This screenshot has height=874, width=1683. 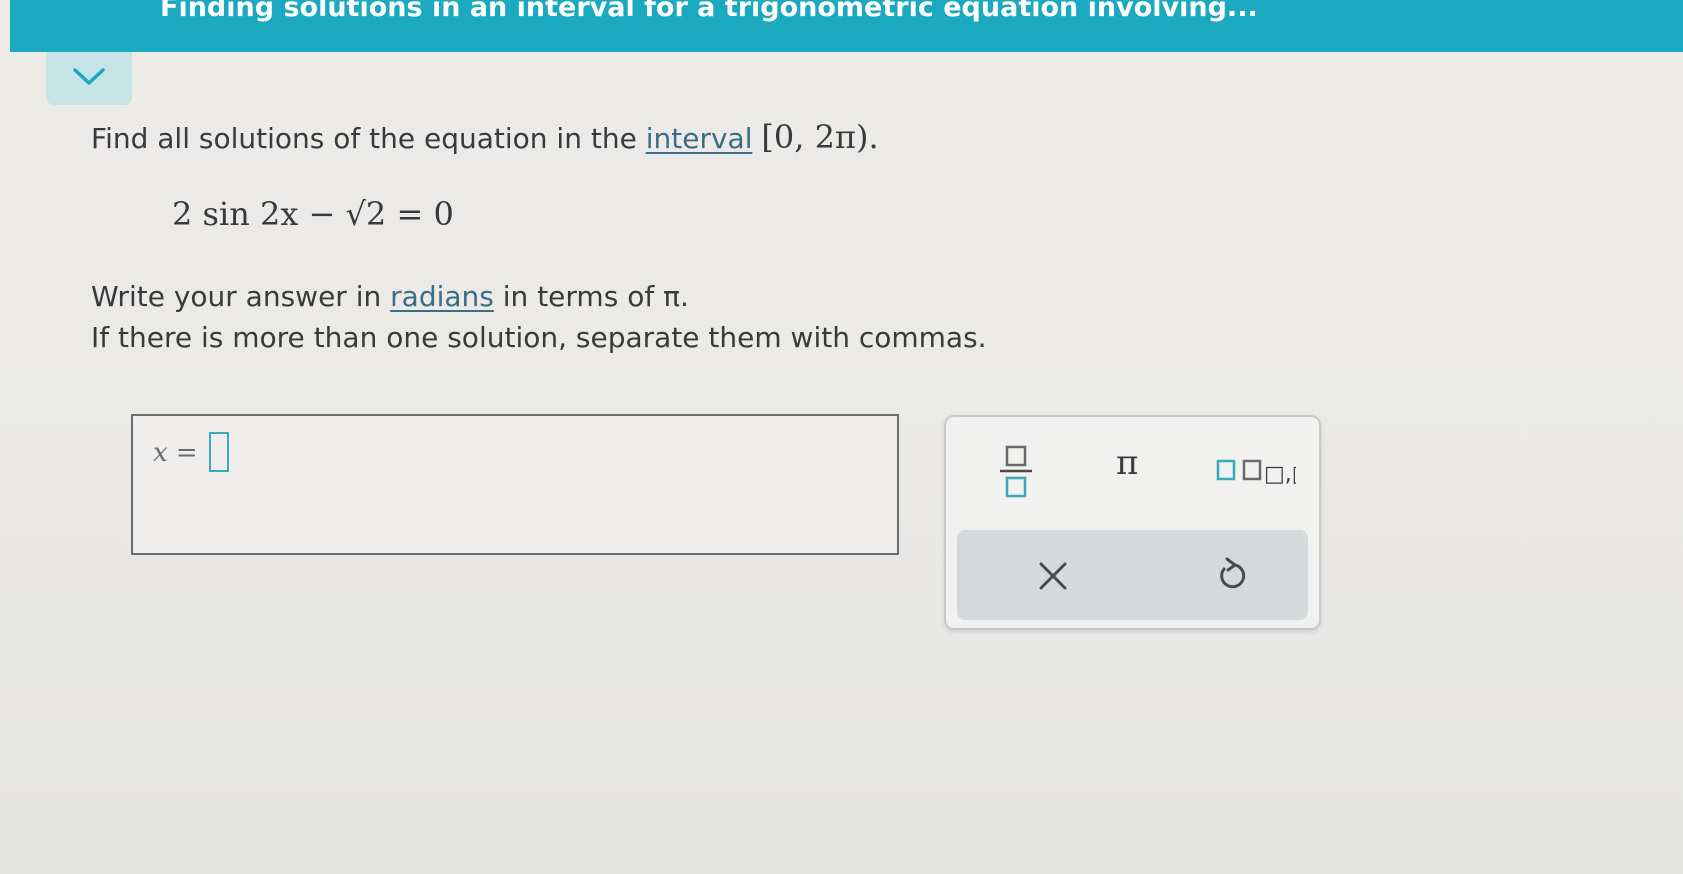 I want to click on clear-button, so click(x=1053, y=576).